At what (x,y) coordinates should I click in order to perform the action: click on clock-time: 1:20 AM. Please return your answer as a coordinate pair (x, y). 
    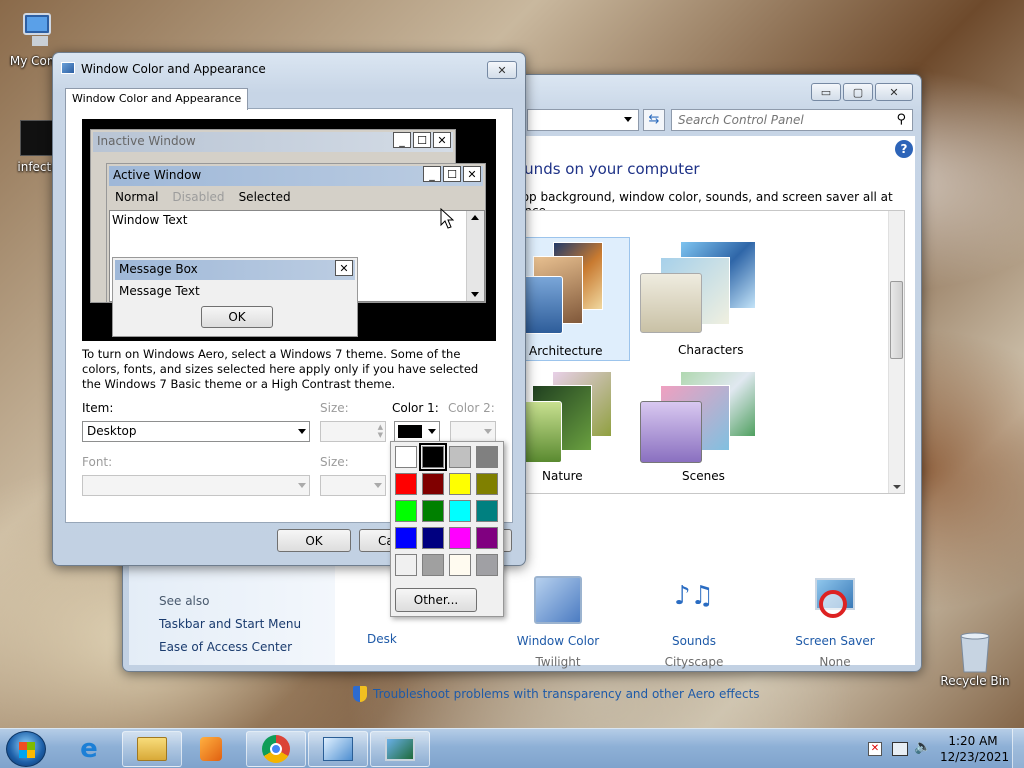
    Looking at the image, I should click on (973, 741).